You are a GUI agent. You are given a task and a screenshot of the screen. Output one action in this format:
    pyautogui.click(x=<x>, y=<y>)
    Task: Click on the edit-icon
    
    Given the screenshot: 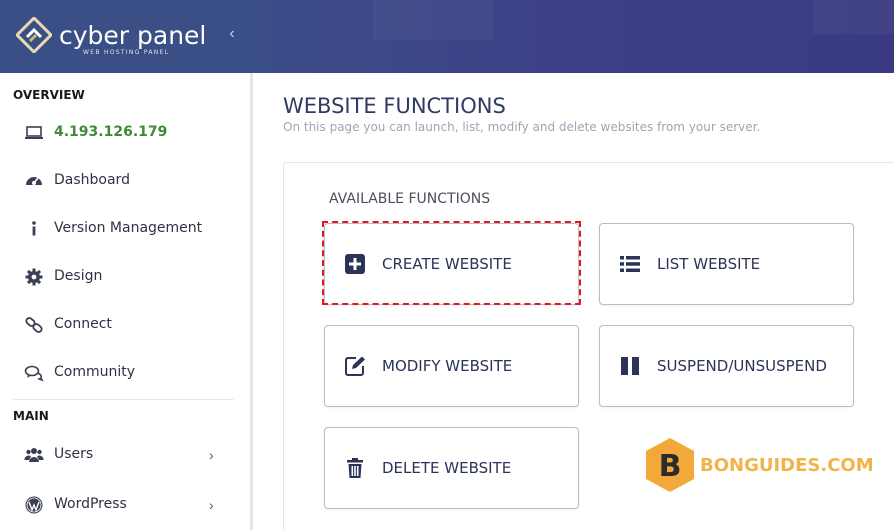 What is the action you would take?
    pyautogui.click(x=355, y=366)
    